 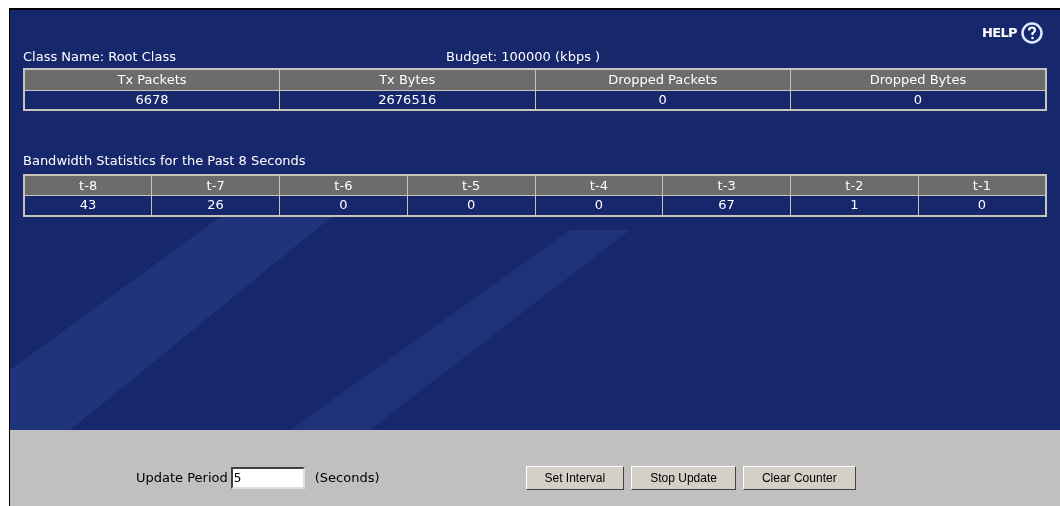 I want to click on column-header: t-8, so click(x=88, y=185).